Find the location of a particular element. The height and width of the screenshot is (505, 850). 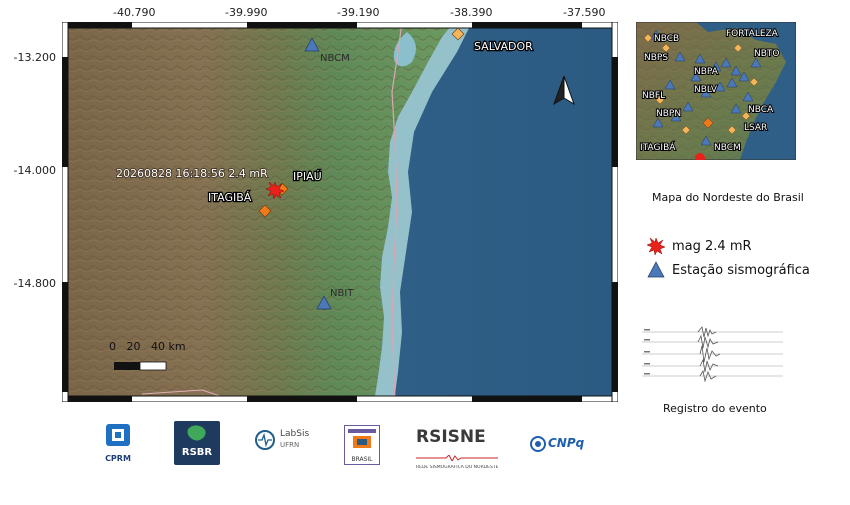

inset-nblv-label: NBLV is located at coordinates (706, 90).